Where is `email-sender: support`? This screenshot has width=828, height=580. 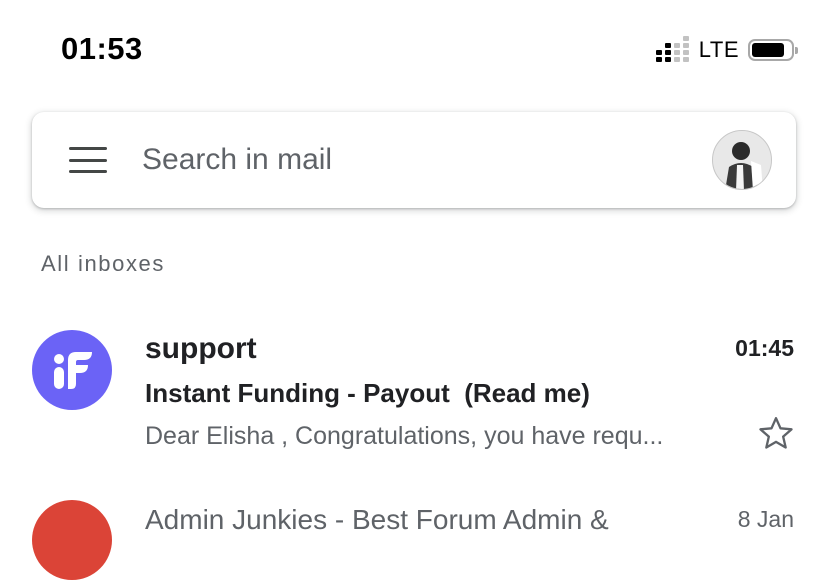 email-sender: support is located at coordinates (201, 348).